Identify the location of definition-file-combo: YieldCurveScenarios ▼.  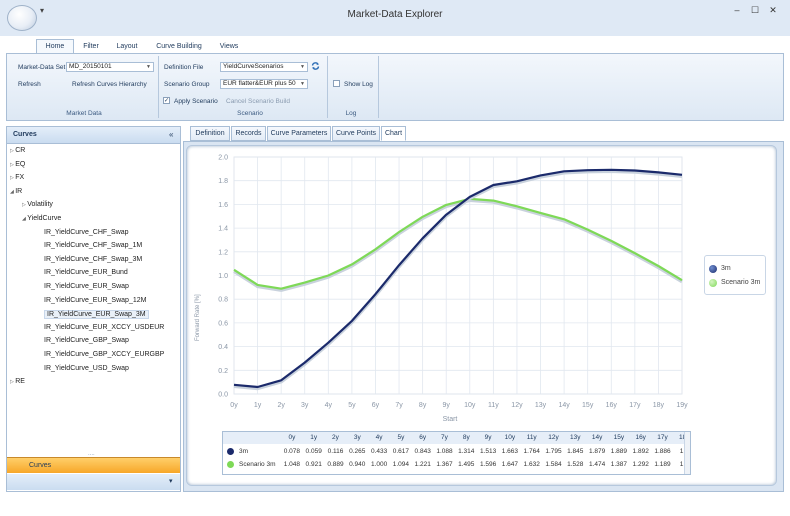
(264, 67).